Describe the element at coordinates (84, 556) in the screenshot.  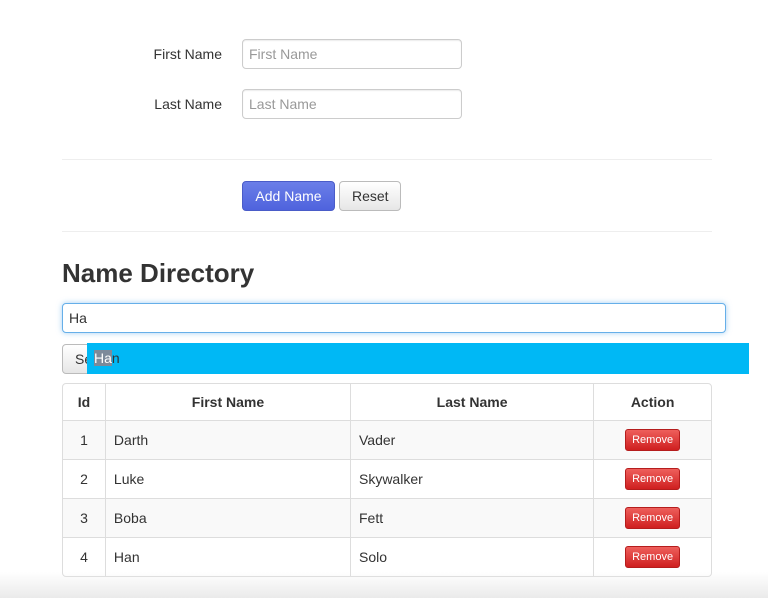
I see `cell-id: 4` at that location.